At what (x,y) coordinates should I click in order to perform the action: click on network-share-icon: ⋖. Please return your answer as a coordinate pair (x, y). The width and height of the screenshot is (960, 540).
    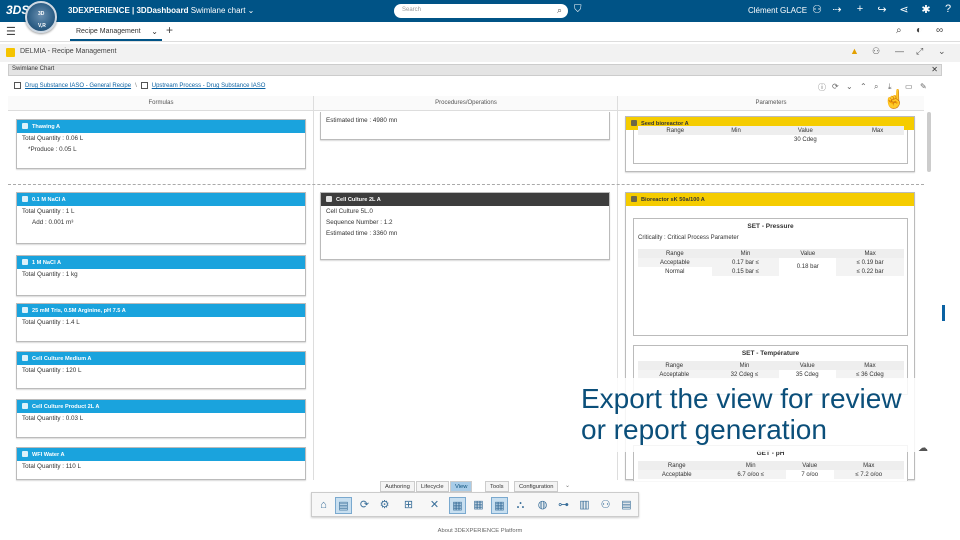
    Looking at the image, I should click on (904, 9).